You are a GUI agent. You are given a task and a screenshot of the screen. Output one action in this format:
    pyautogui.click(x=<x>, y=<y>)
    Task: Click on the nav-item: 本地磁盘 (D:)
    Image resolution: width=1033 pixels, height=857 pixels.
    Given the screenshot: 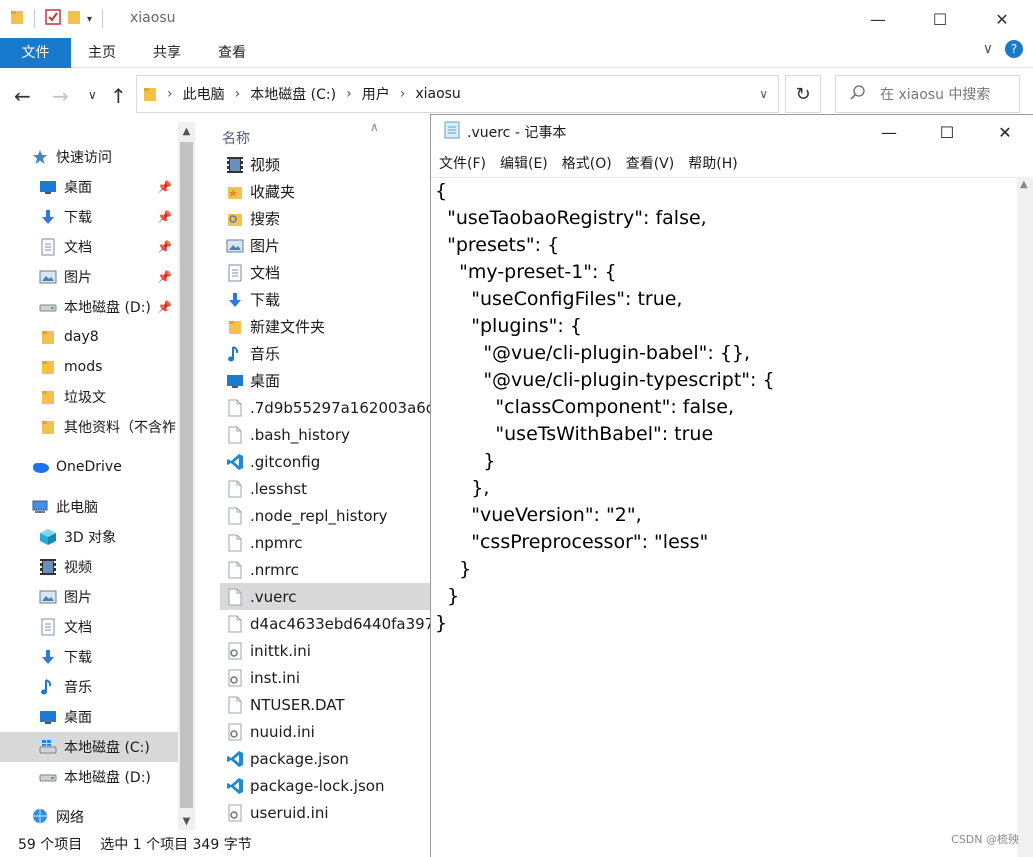 What is the action you would take?
    pyautogui.click(x=89, y=777)
    